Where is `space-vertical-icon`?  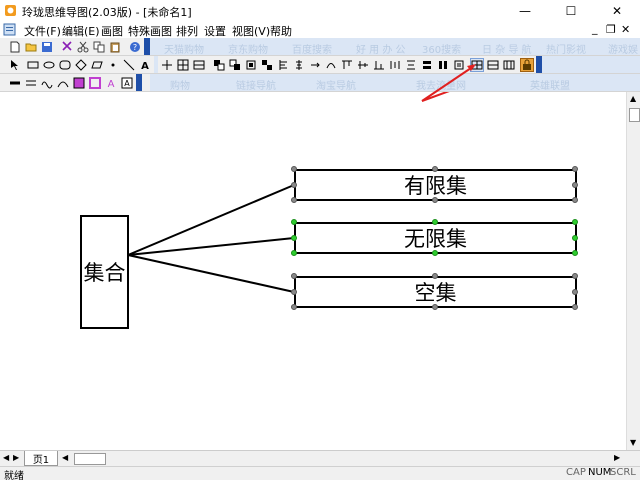 space-vertical-icon is located at coordinates (411, 65).